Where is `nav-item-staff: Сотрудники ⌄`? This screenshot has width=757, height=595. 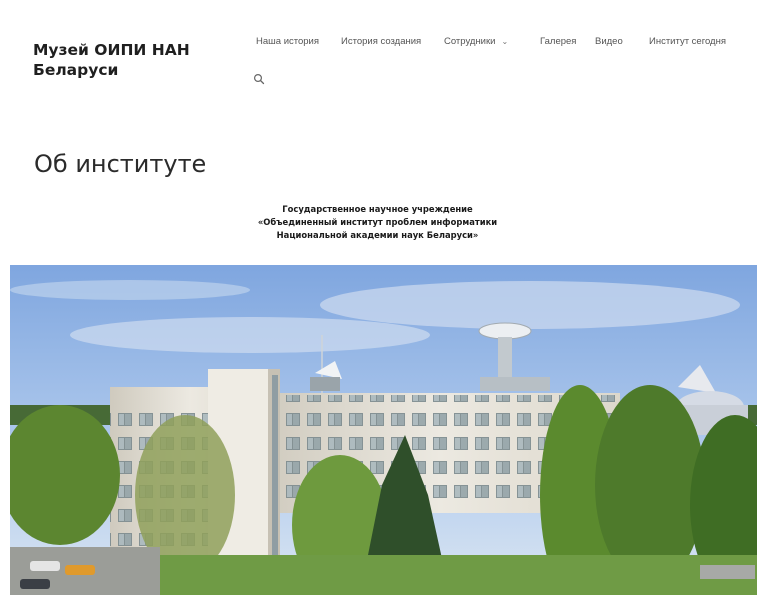 nav-item-staff: Сотрудники ⌄ is located at coordinates (476, 41).